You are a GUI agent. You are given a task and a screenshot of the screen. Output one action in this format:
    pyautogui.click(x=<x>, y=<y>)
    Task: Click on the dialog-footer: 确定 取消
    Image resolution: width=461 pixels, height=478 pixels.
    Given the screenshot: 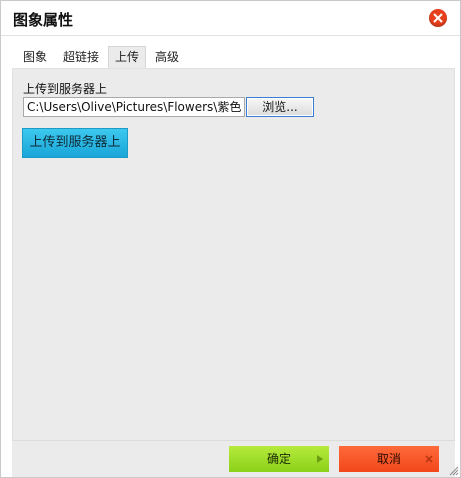 What is the action you would take?
    pyautogui.click(x=233, y=458)
    